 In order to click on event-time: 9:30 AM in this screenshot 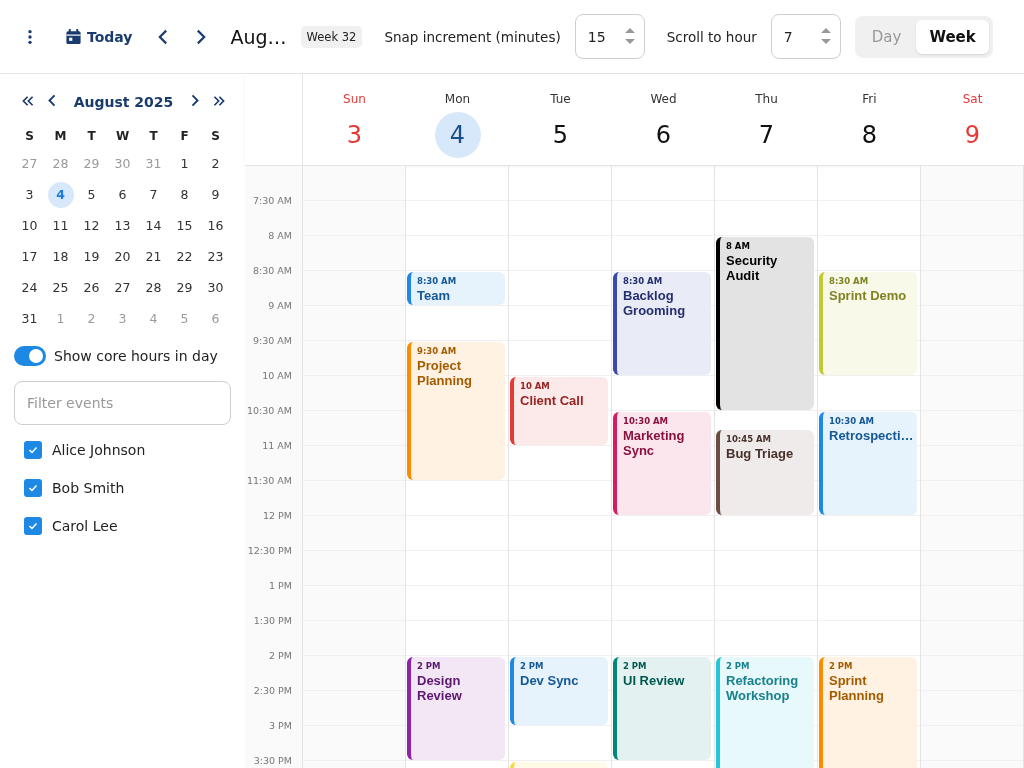, I will do `click(437, 351)`.